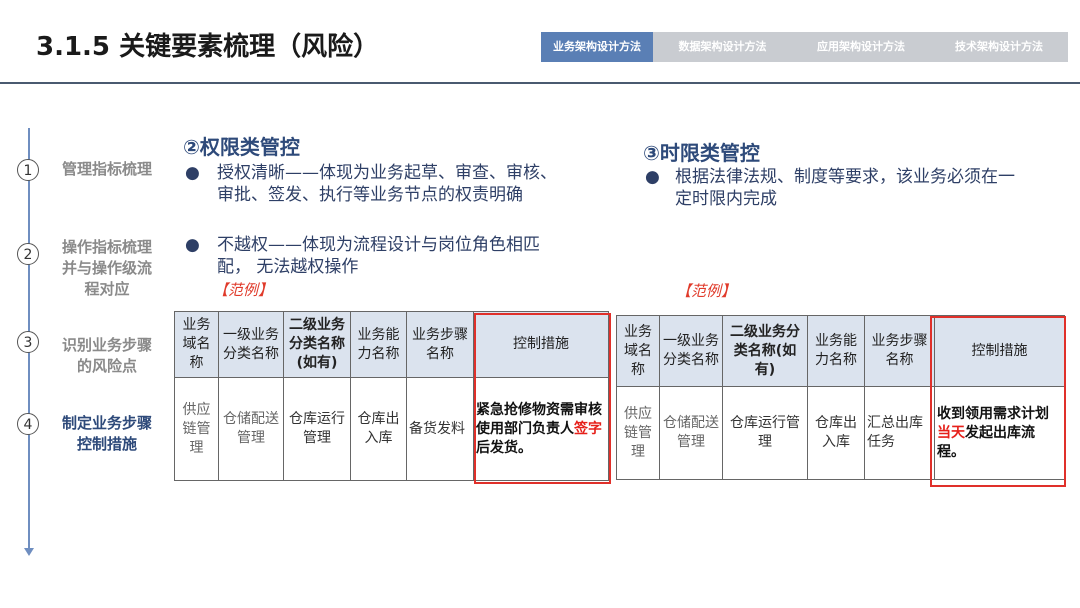  I want to click on bullet-text: 根据法律法规、制度等要求，该业务必须在一定时限内完成, so click(845, 188).